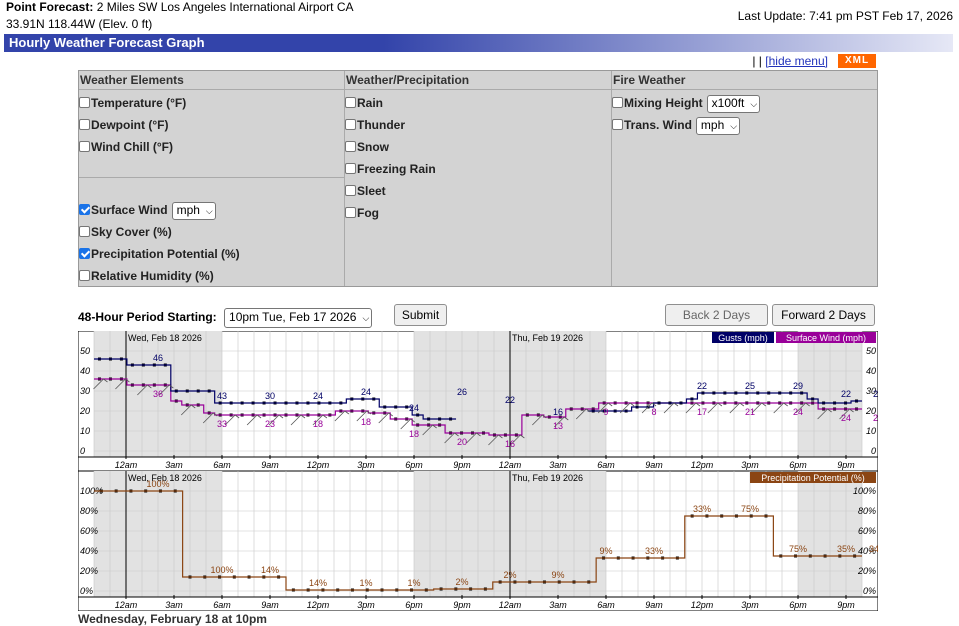  I want to click on option-wind-chill: Wind Chill (°F), so click(126, 147).